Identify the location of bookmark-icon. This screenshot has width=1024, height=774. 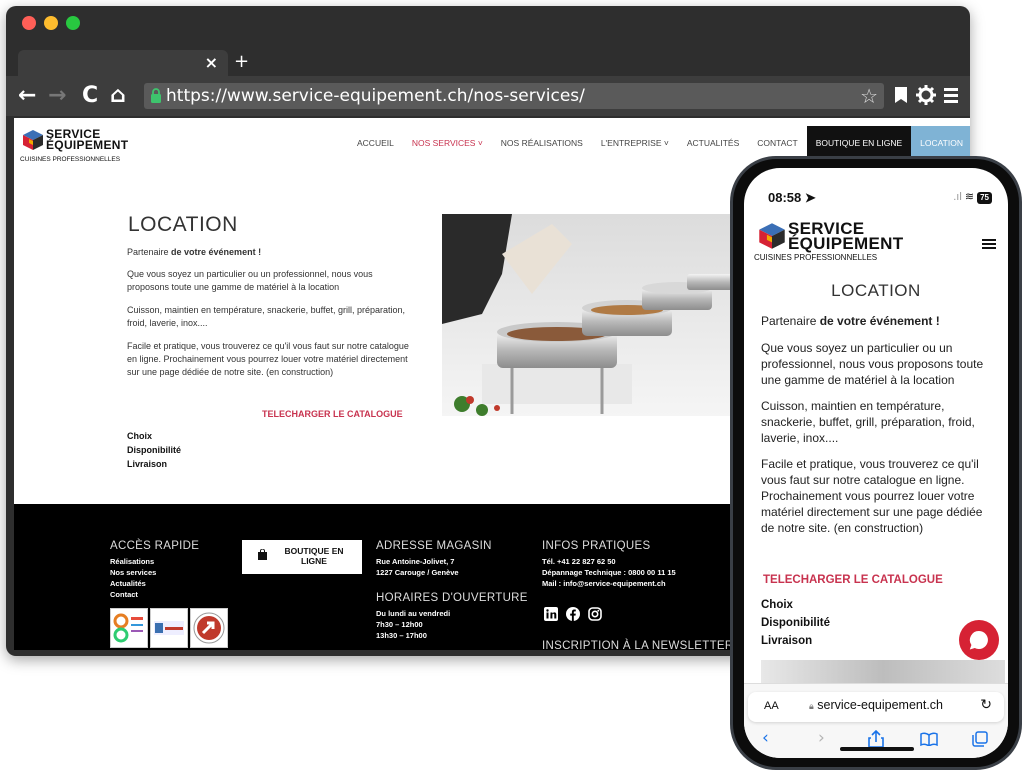
(901, 95).